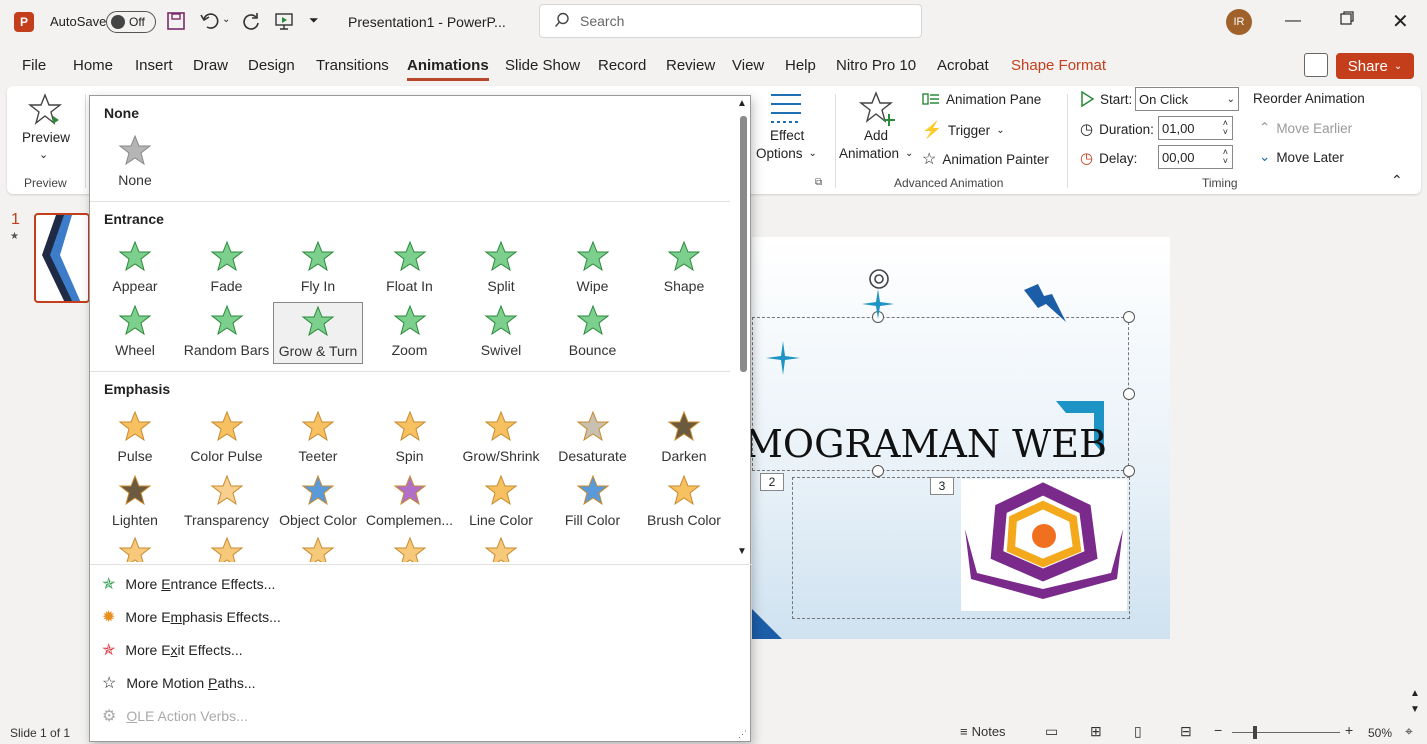 Image resolution: width=1427 pixels, height=744 pixels. Describe the element at coordinates (1195, 128) in the screenshot. I see `duration-input: 01,00 ˄ ˅` at that location.